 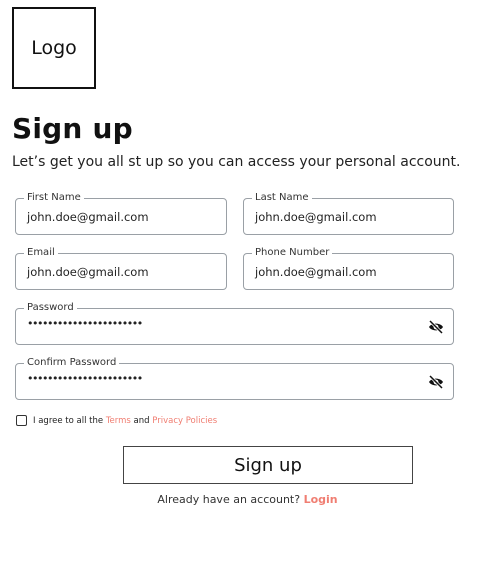 I want to click on confirm-password-field: Confirm Password •••••••••••••••••••••••, so click(x=234, y=378).